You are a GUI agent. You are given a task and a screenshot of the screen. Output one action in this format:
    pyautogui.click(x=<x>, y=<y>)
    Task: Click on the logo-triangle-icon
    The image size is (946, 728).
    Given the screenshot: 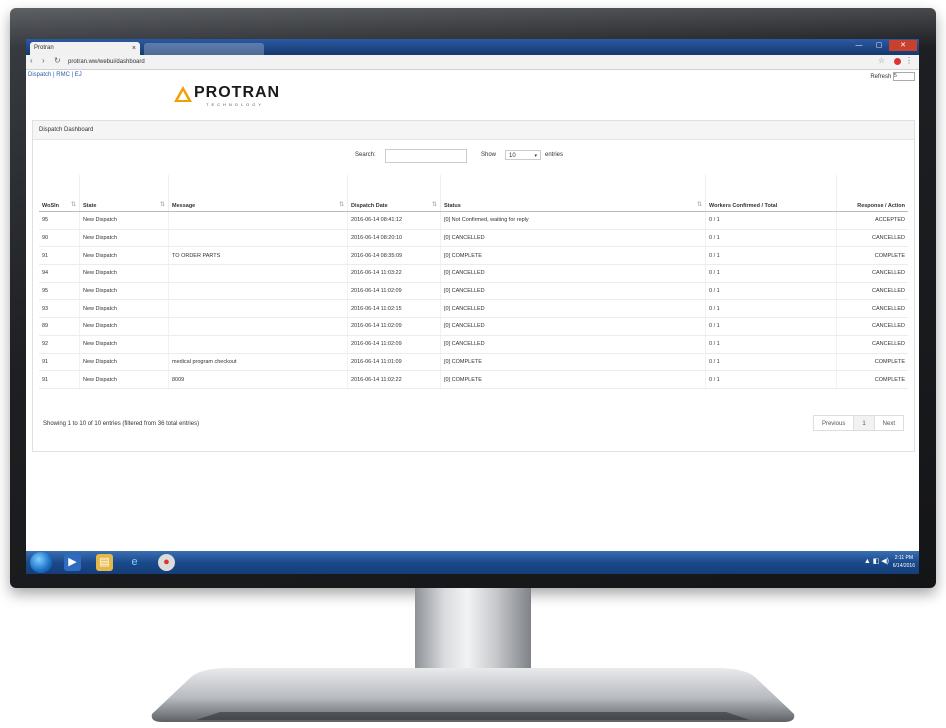 What is the action you would take?
    pyautogui.click(x=183, y=94)
    